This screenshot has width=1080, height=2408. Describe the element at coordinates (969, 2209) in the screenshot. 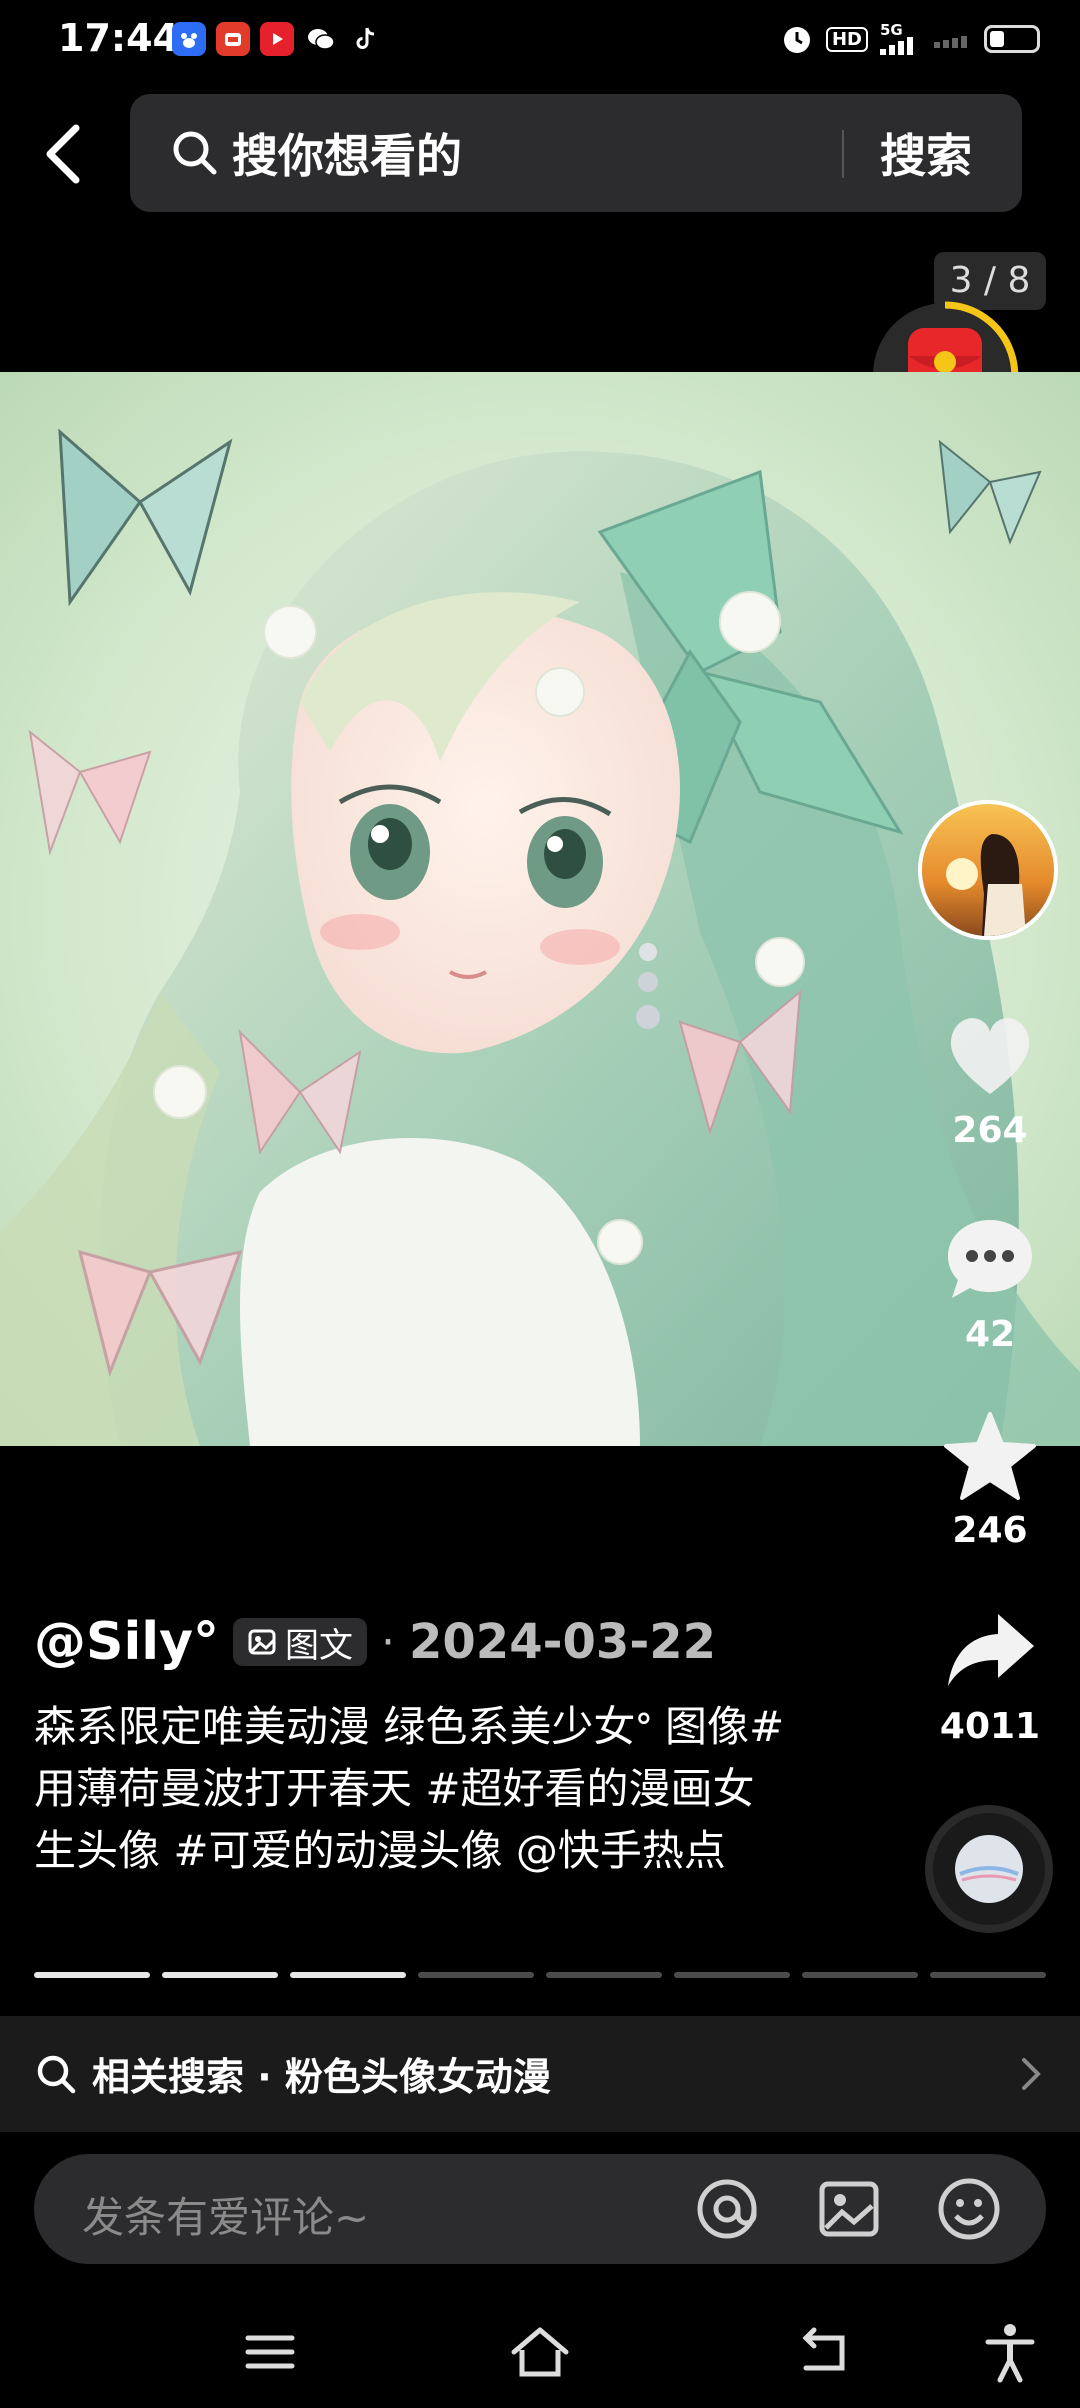

I see `emoji-icon` at that location.